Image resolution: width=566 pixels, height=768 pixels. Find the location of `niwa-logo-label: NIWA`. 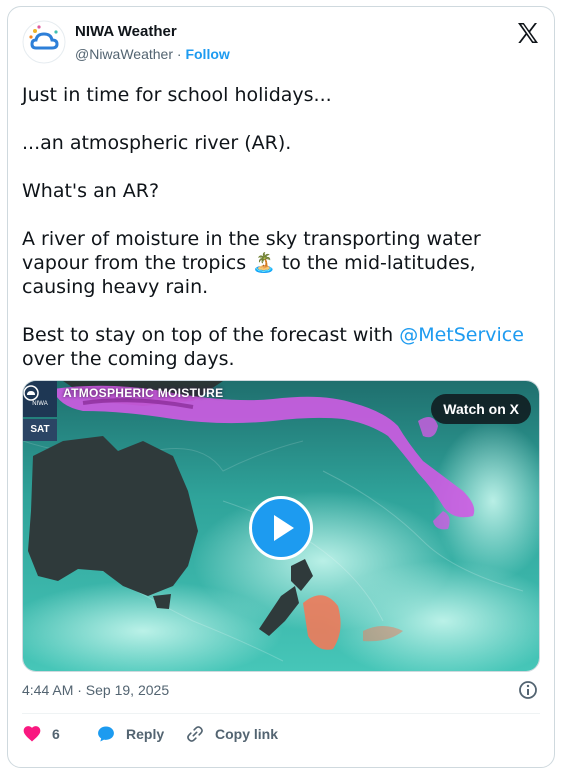

niwa-logo-label: NIWA is located at coordinates (40, 404).